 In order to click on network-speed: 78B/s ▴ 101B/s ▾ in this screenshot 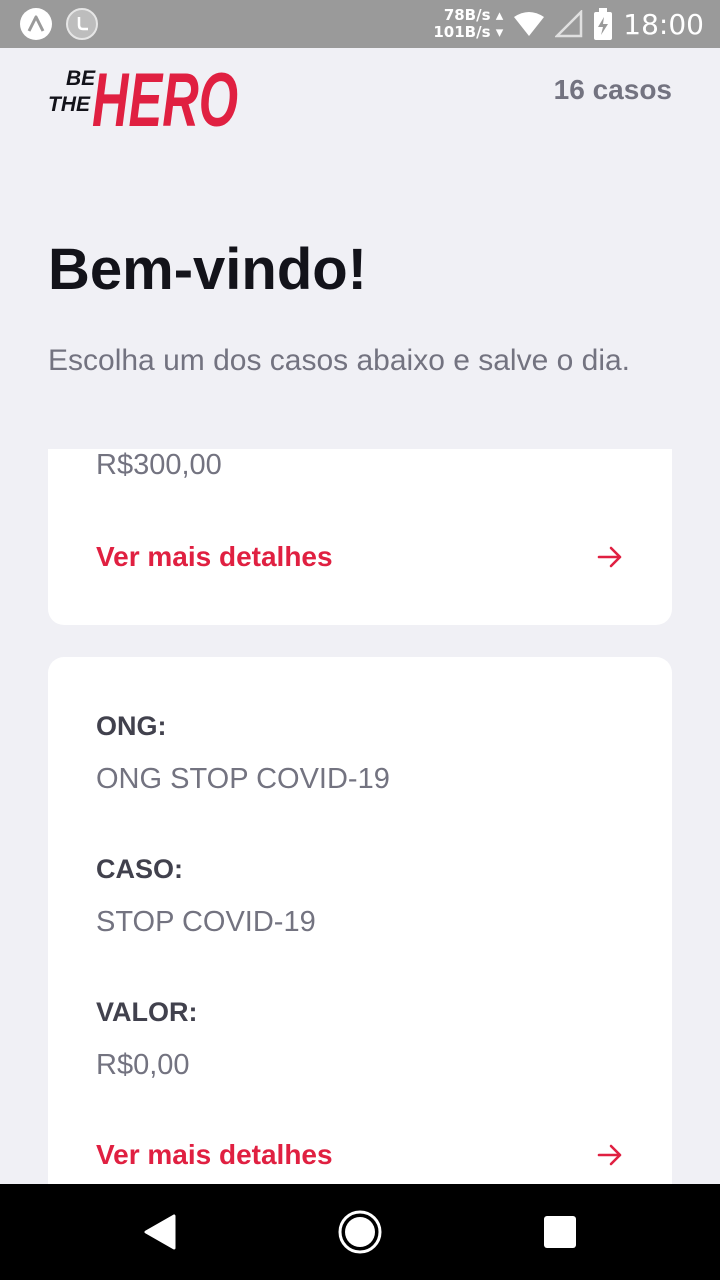, I will do `click(468, 23)`.